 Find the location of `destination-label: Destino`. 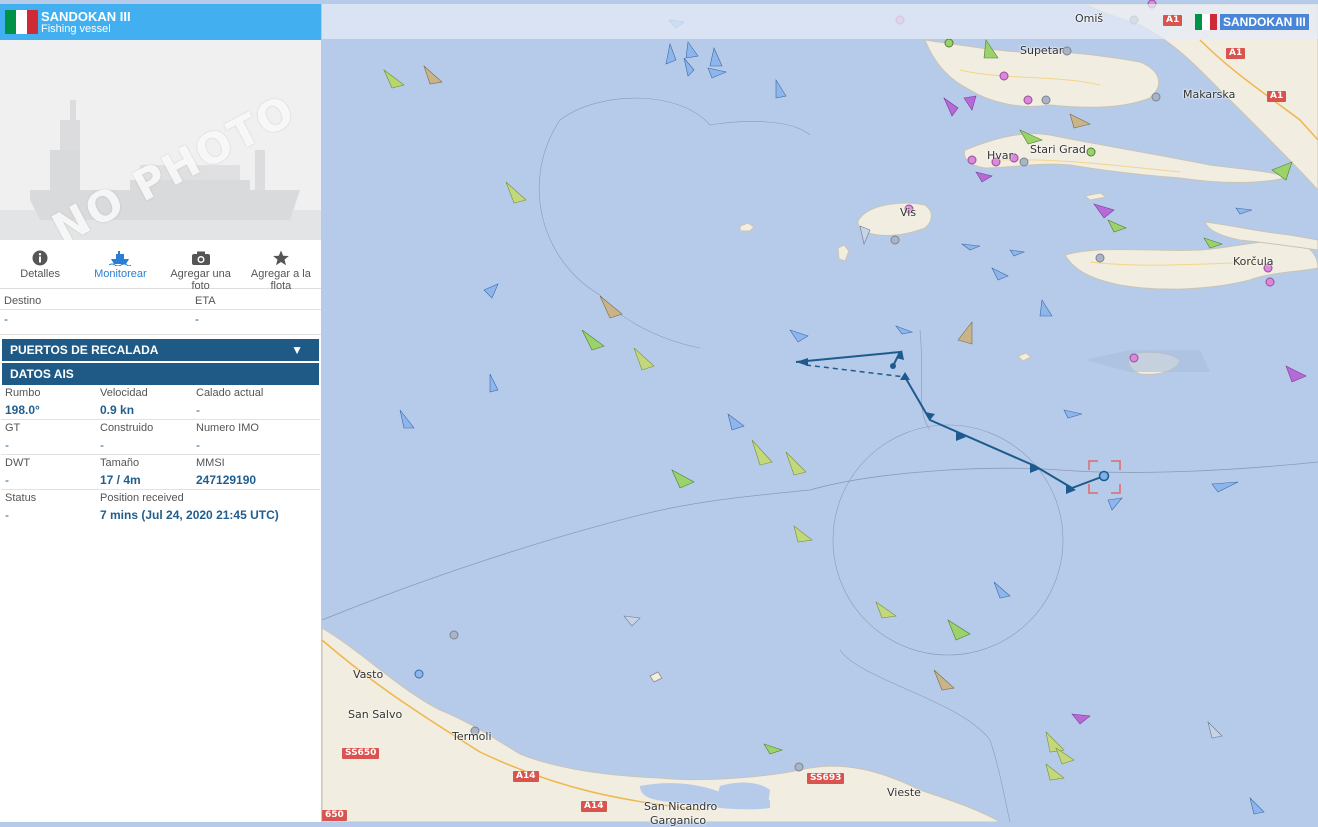

destination-label: Destino is located at coordinates (23, 301).